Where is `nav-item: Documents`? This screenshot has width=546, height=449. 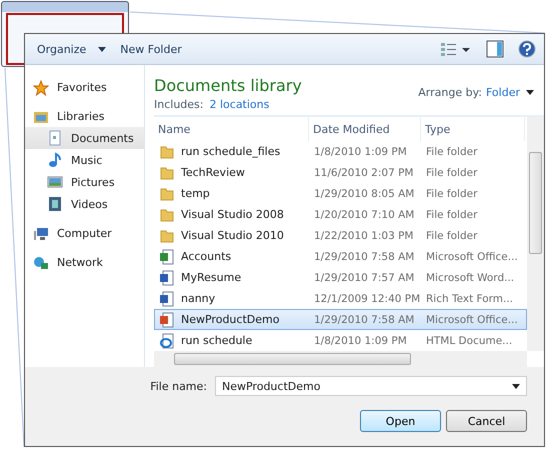 nav-item: Documents is located at coordinates (84, 138).